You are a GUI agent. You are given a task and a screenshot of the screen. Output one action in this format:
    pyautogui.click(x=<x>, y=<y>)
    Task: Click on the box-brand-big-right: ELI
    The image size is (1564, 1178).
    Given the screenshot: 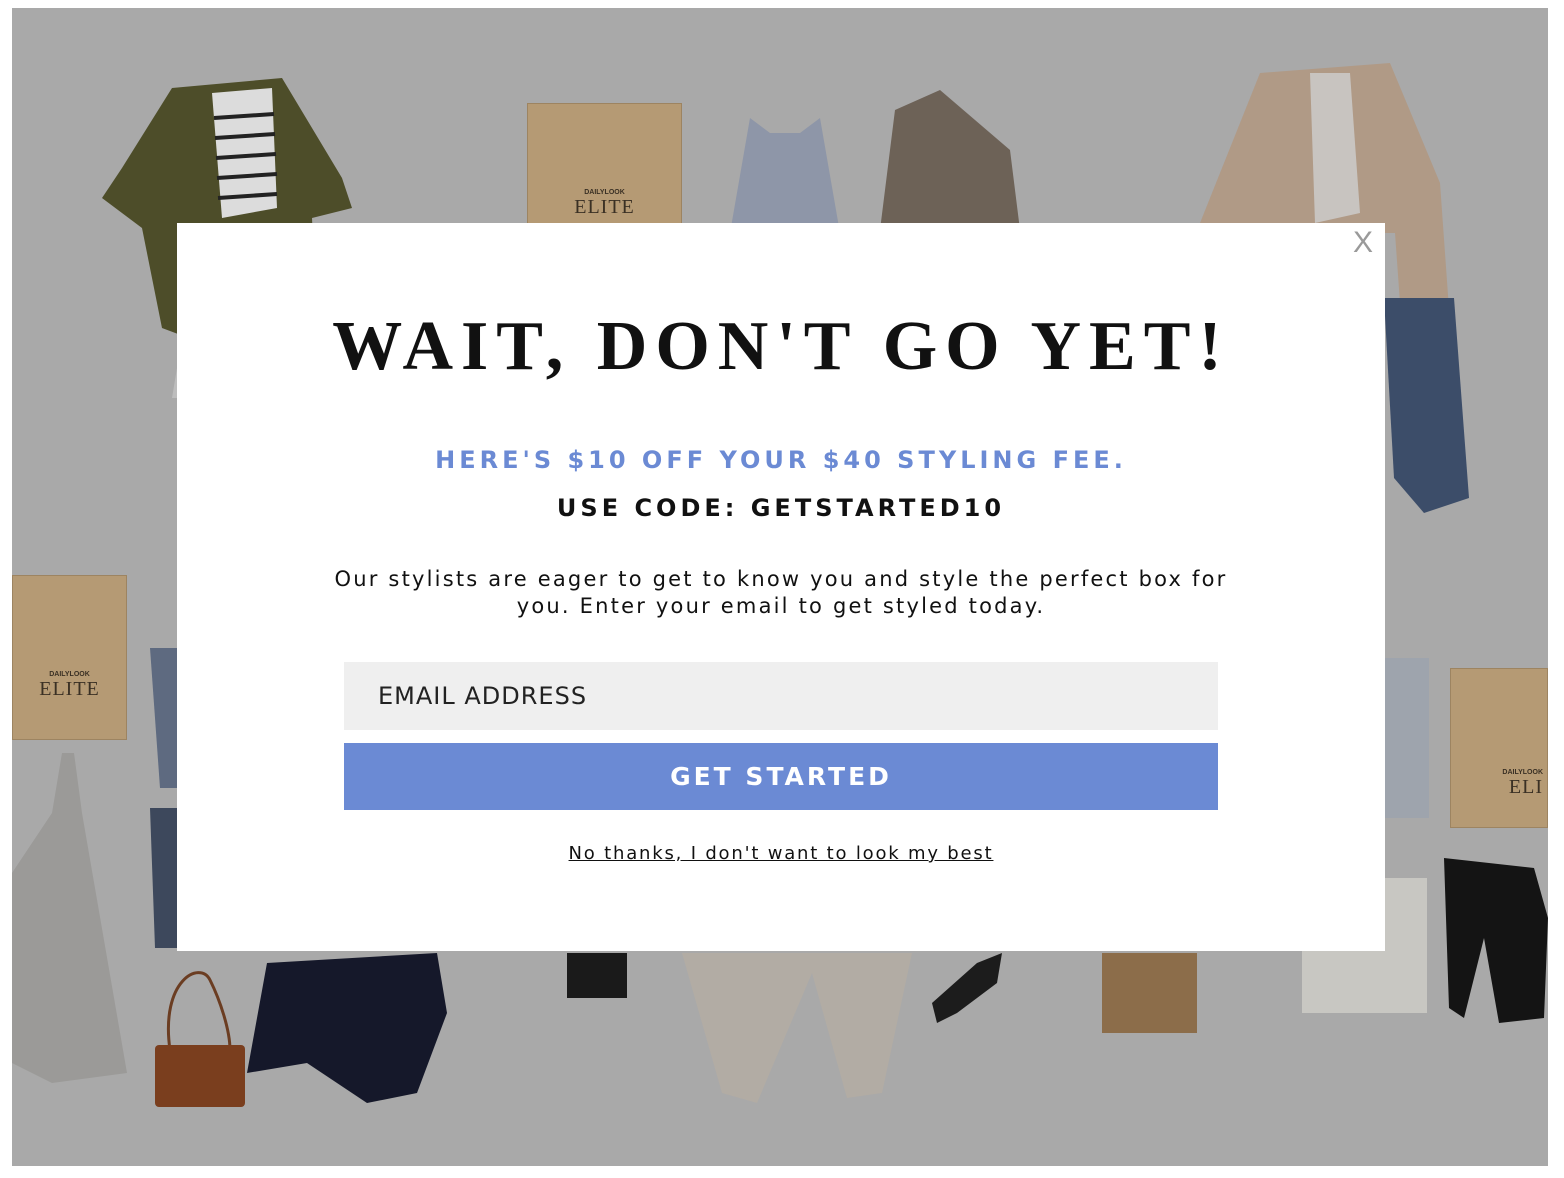 What is the action you would take?
    pyautogui.click(x=1525, y=787)
    